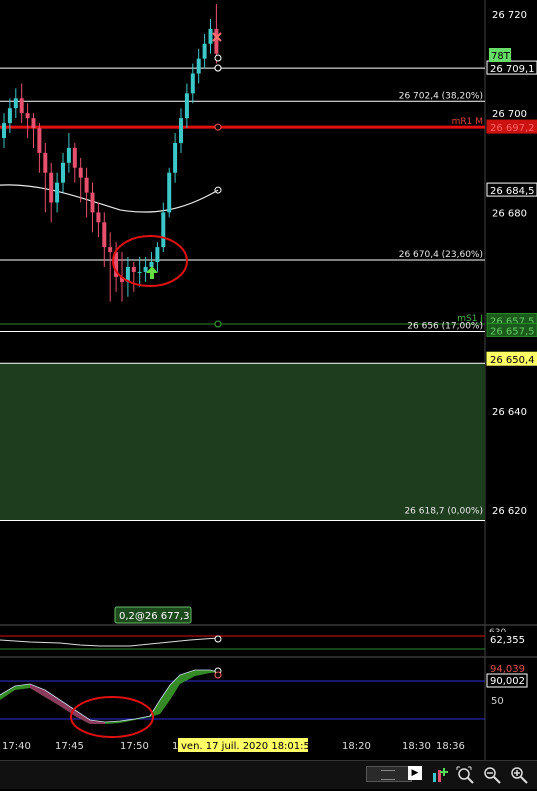 The width and height of the screenshot is (537, 791). I want to click on svg-text: 78T, so click(501, 56).